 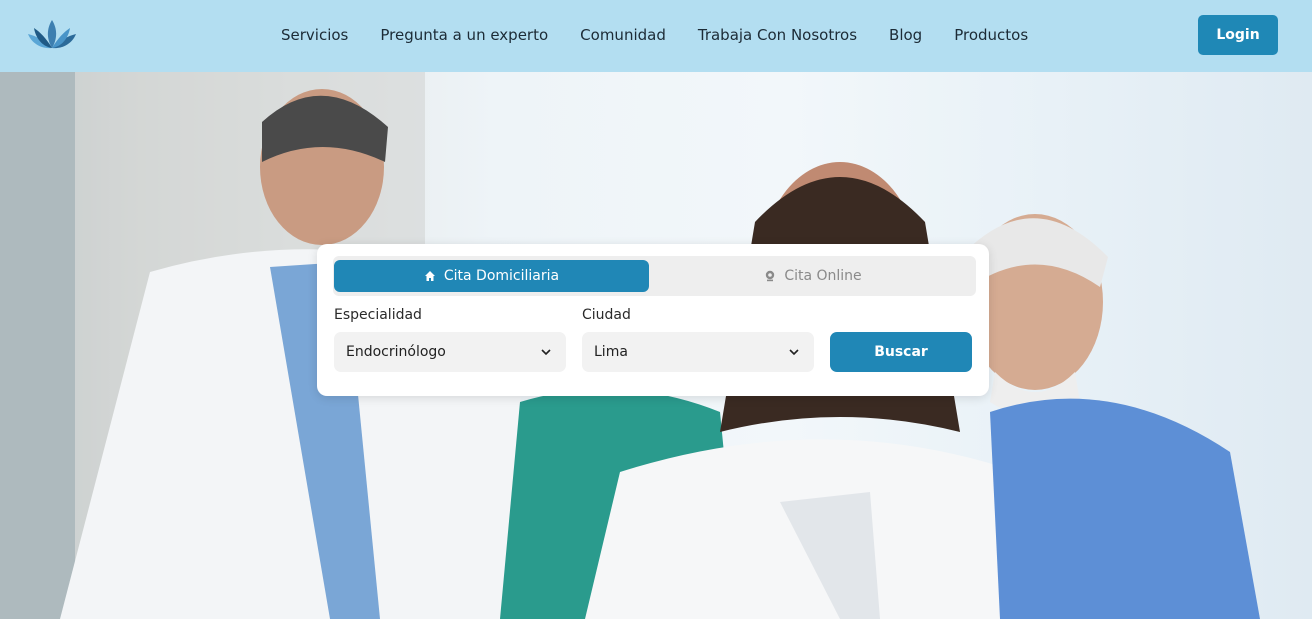 I want to click on nav-link-blog: Blog, so click(x=905, y=35).